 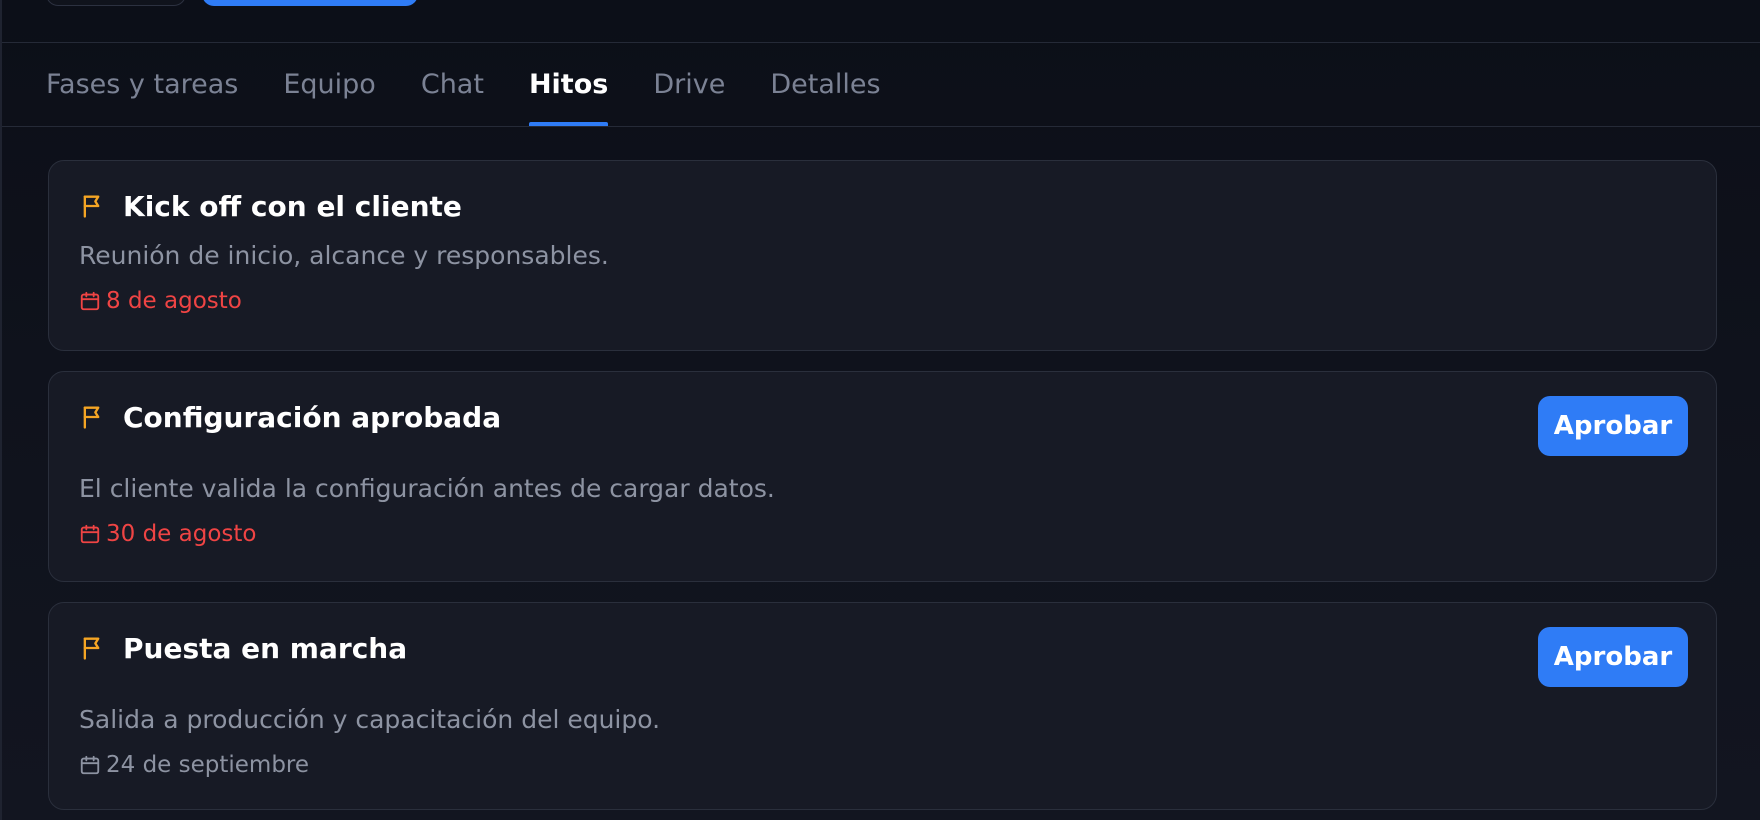 What do you see at coordinates (881, 21) in the screenshot?
I see `header-actions` at bounding box center [881, 21].